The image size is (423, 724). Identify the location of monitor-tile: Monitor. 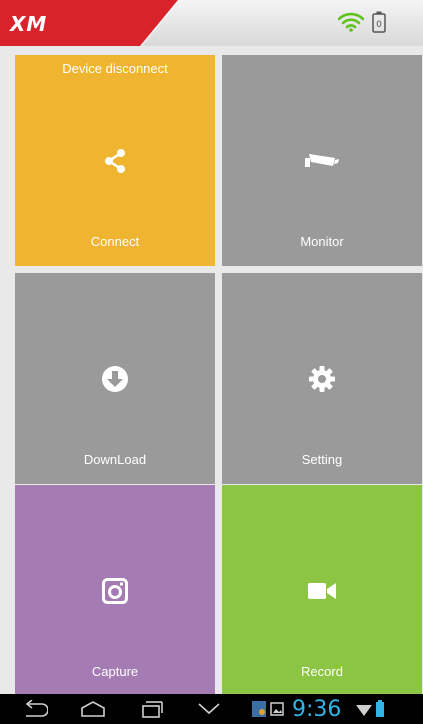
(322, 160).